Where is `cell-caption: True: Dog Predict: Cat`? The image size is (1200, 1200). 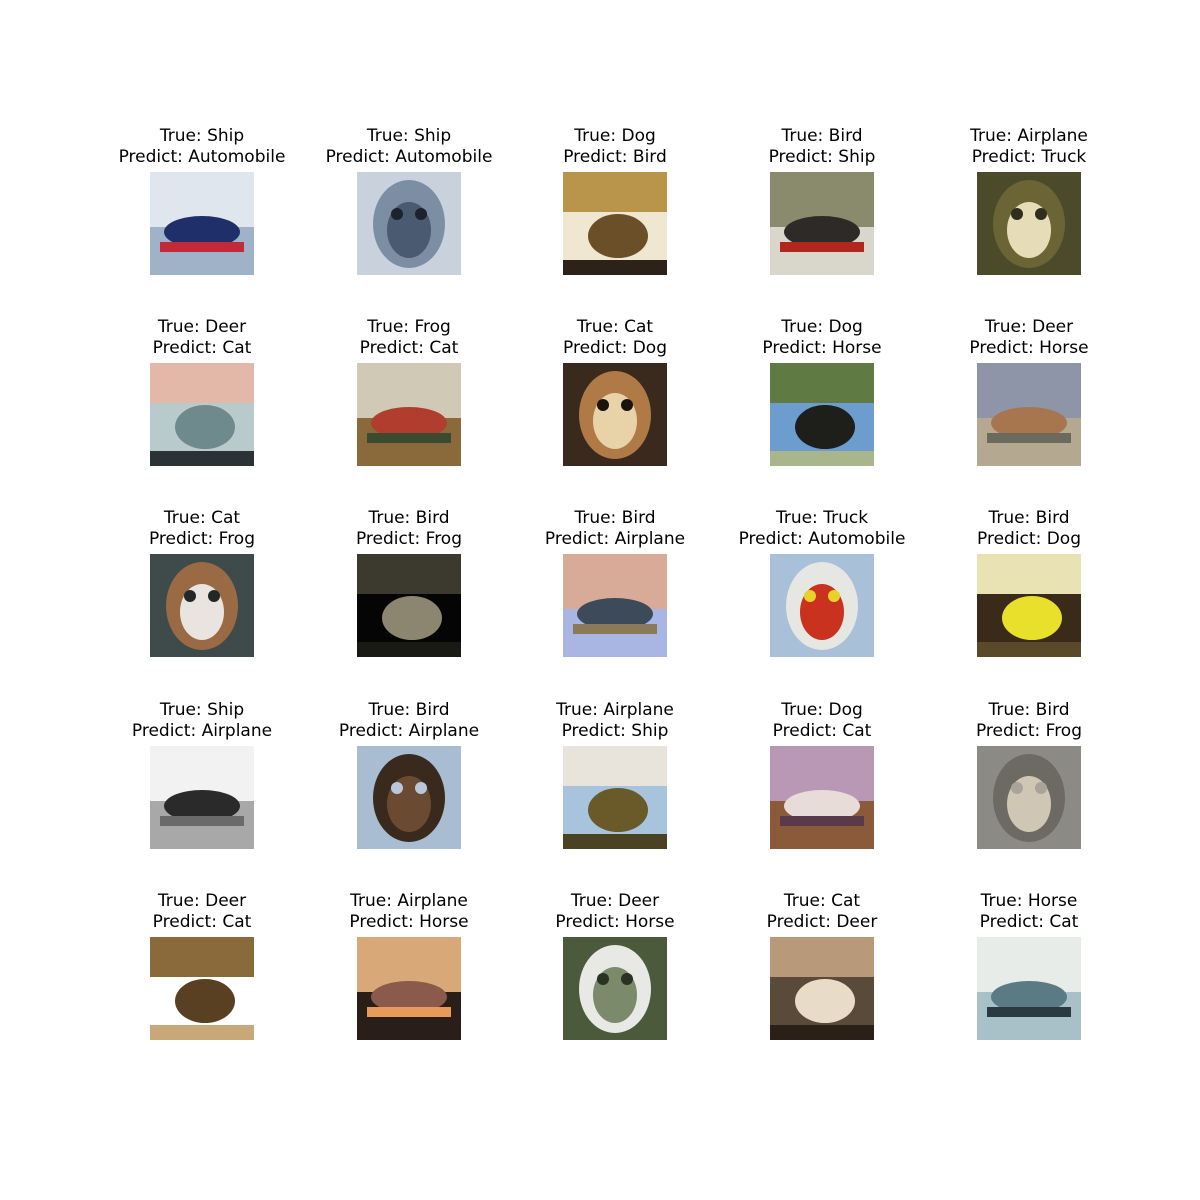
cell-caption: True: Dog Predict: Cat is located at coordinates (822, 721).